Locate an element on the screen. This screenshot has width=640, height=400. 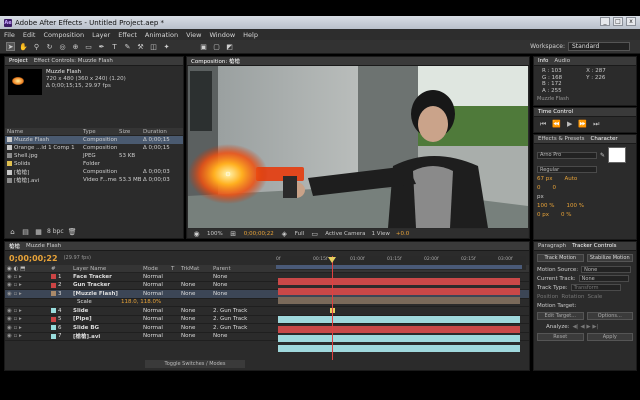
col-layer-number: # is located at coordinates (60, 269).